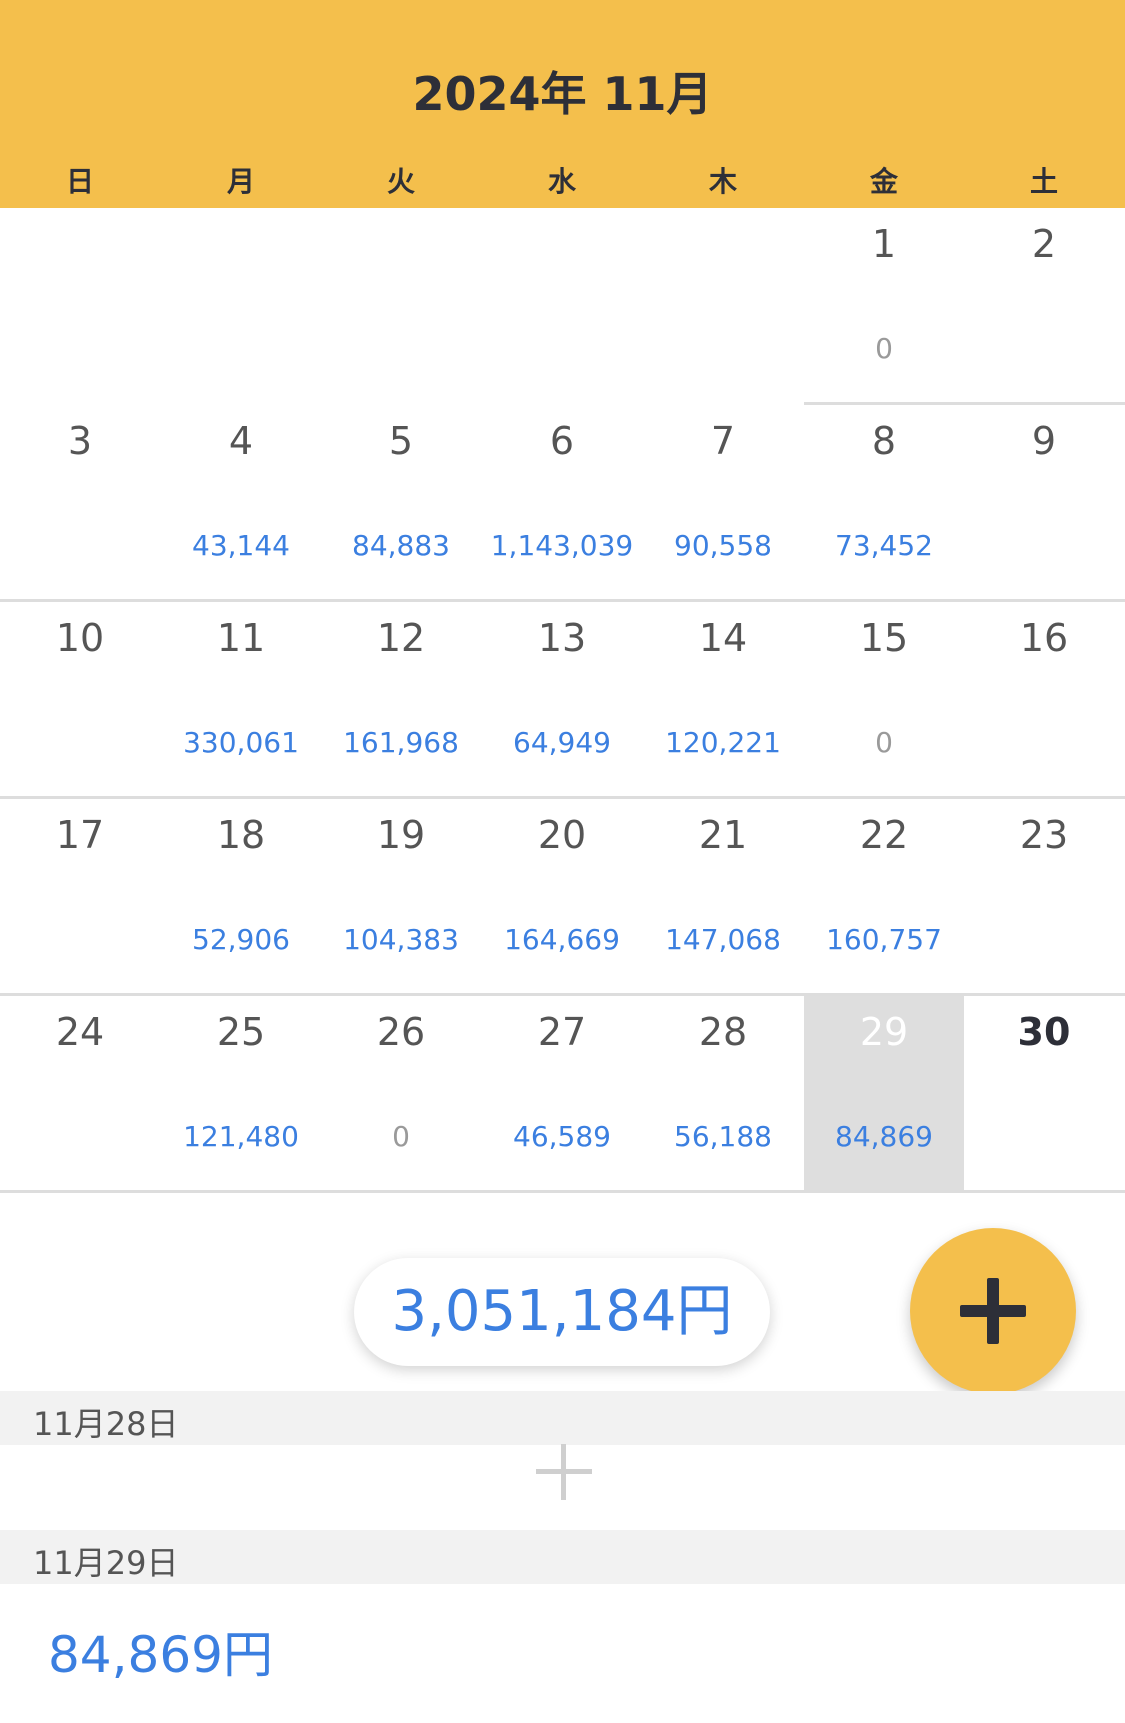 The width and height of the screenshot is (1125, 1723). I want to click on monthly-total: 3,051,184円, so click(562, 1312).